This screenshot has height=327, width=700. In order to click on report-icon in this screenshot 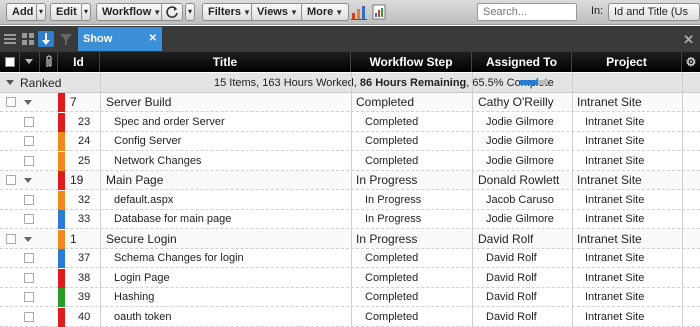, I will do `click(379, 12)`.